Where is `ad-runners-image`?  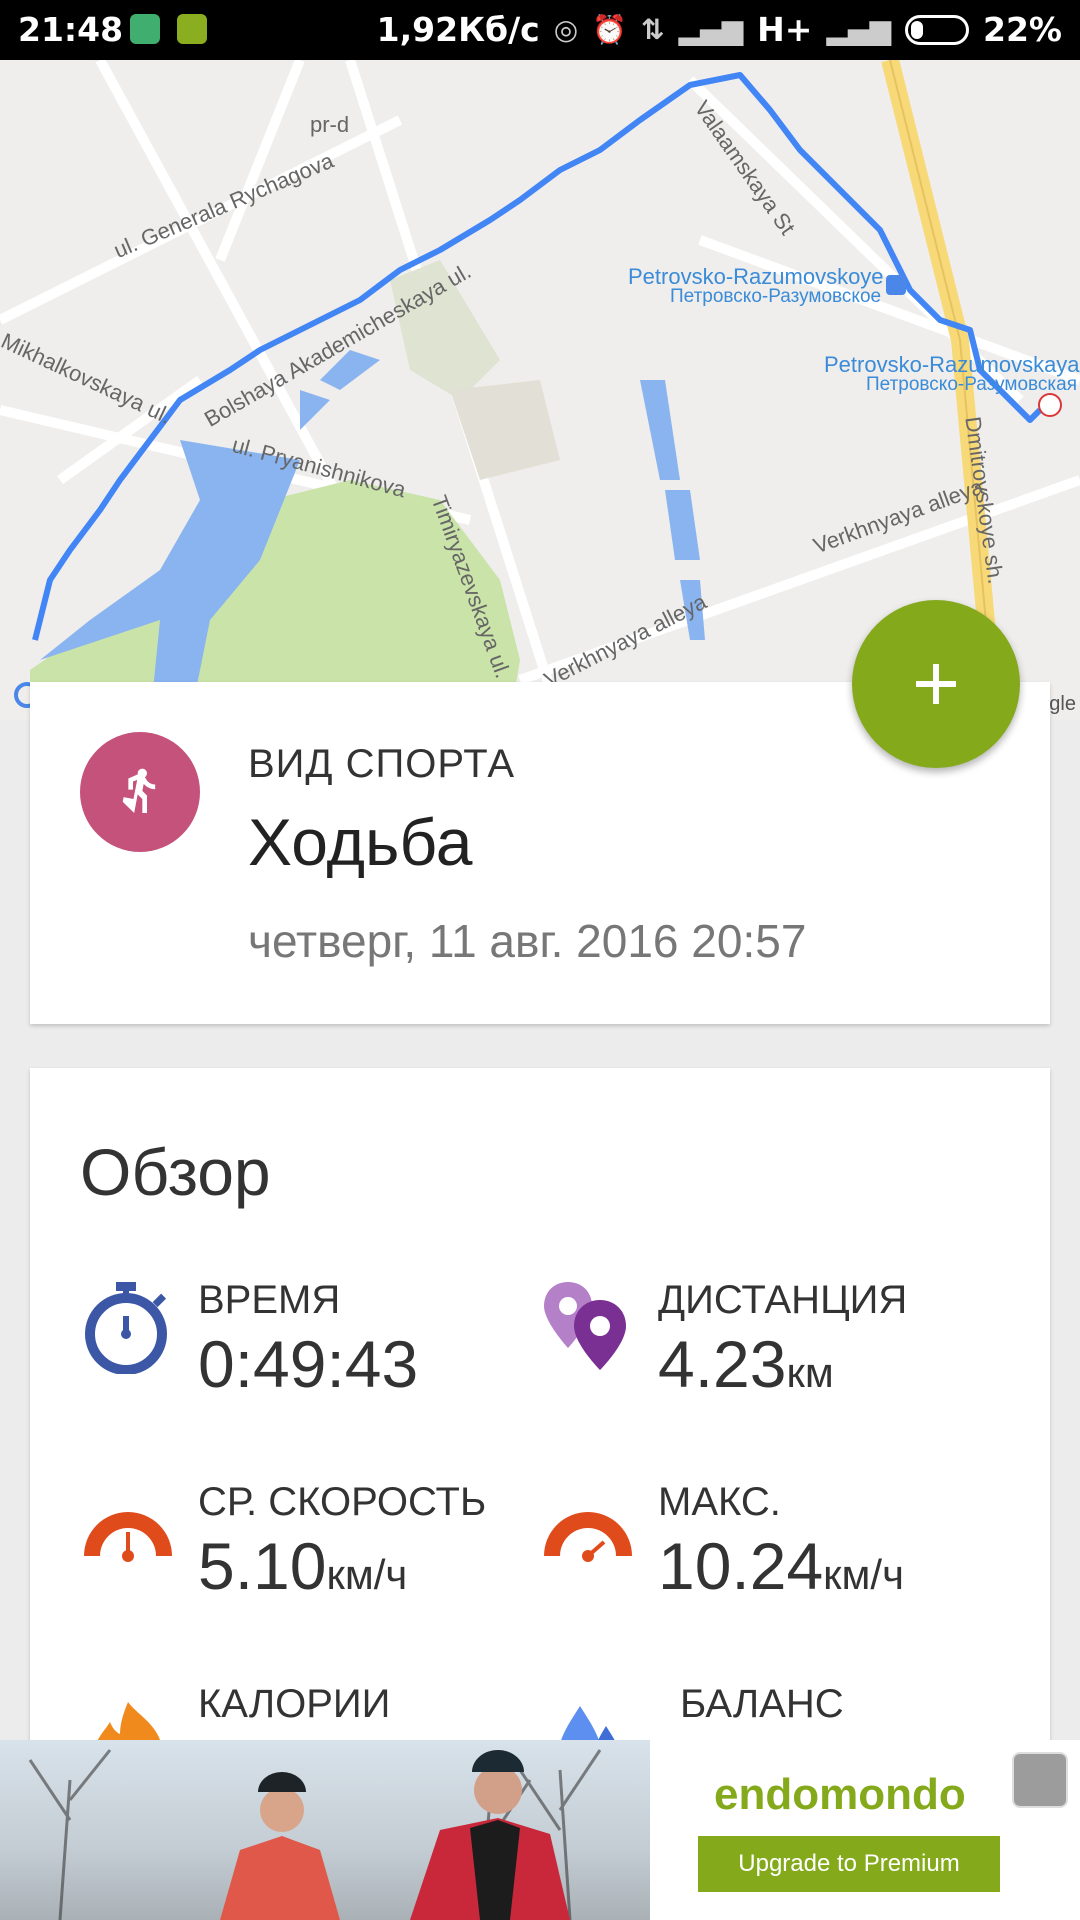 ad-runners-image is located at coordinates (325, 1830).